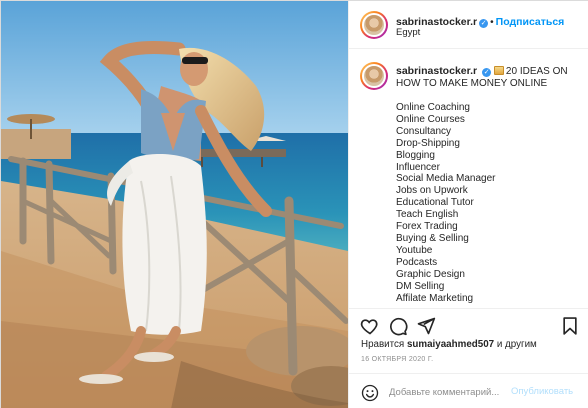 The width and height of the screenshot is (588, 408). Describe the element at coordinates (430, 119) in the screenshot. I see `idea-item: Online Courses` at that location.